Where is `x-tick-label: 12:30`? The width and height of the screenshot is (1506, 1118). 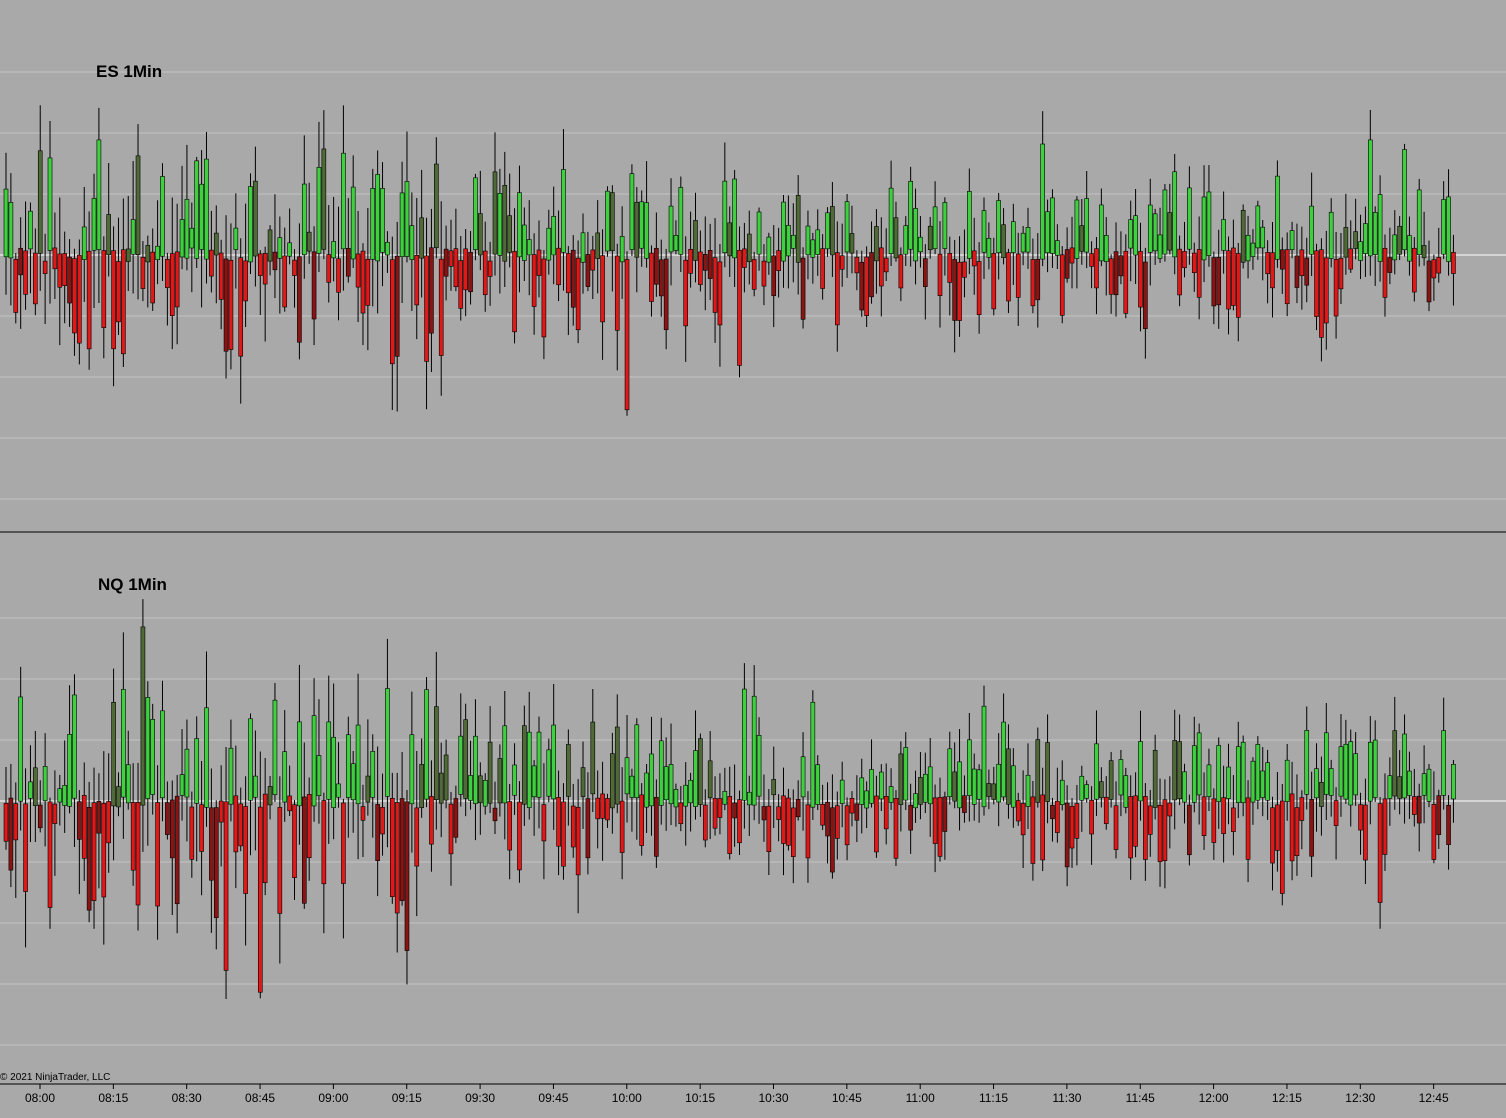 x-tick-label: 12:30 is located at coordinates (1360, 1098).